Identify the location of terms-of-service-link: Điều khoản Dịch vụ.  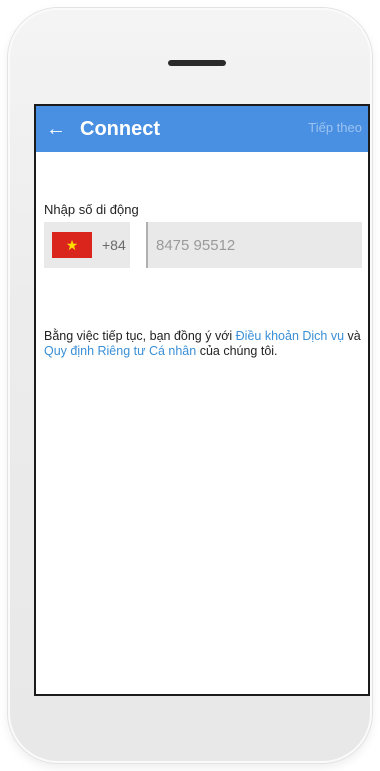
(290, 336).